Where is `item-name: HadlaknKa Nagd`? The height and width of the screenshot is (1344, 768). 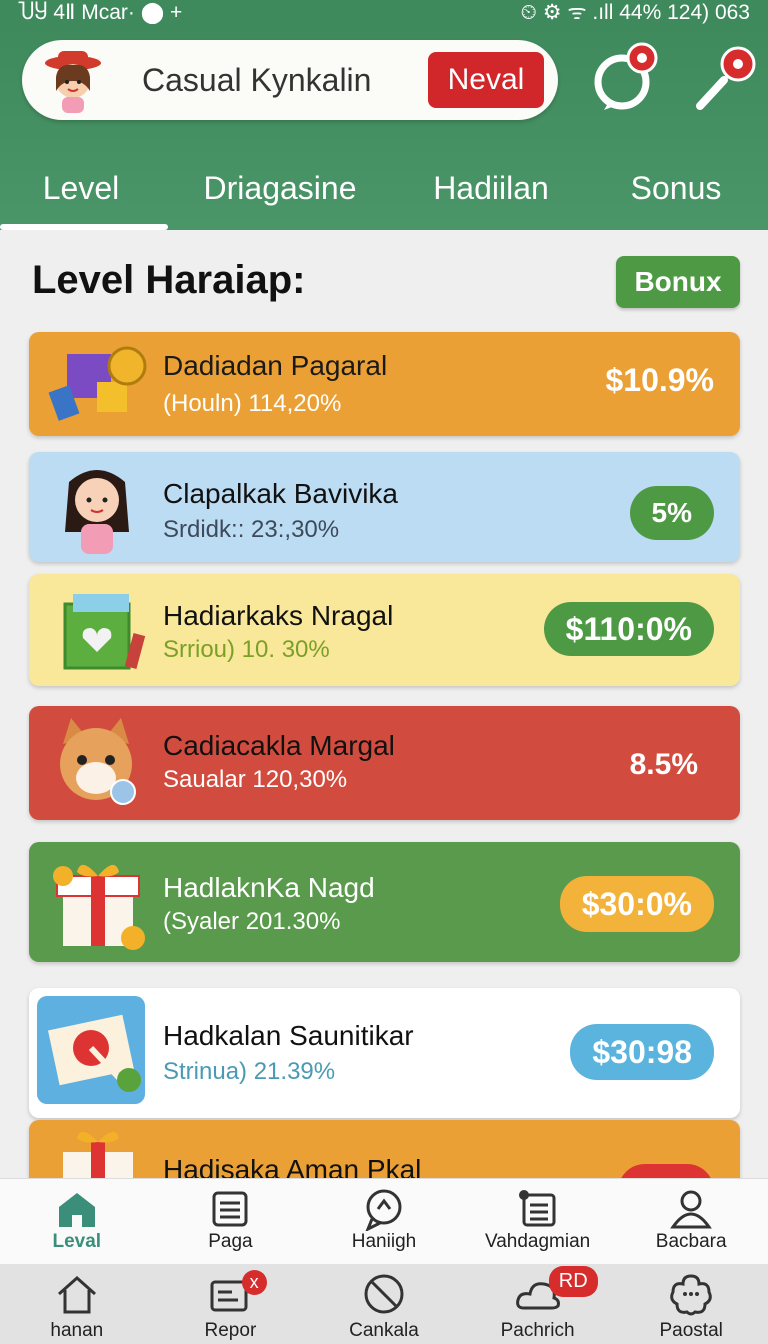 item-name: HadlaknKa Nagd is located at coordinates (269, 887).